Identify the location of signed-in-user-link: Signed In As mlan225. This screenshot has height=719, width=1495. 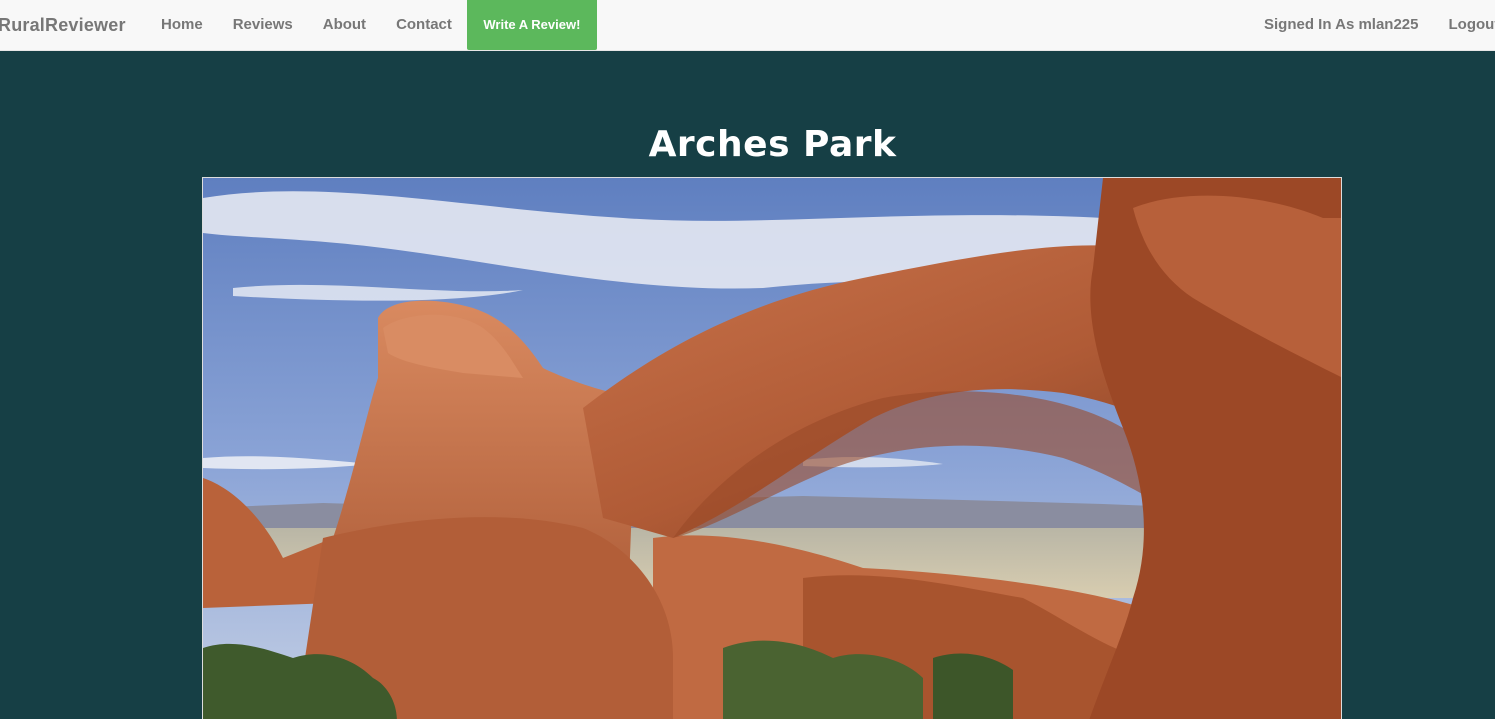
(1341, 25).